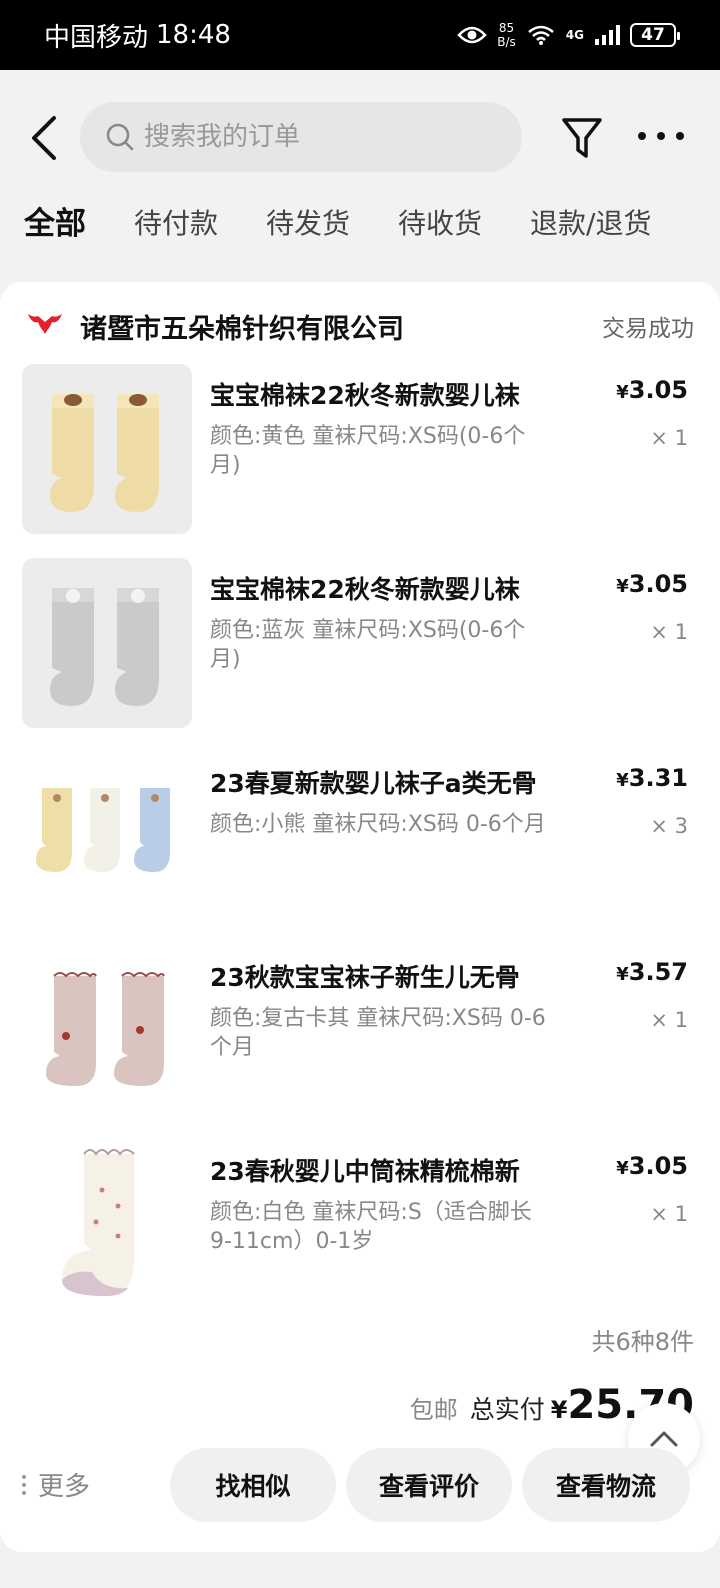 The height and width of the screenshot is (1588, 720). I want to click on chevron-up-icon, so click(664, 1439).